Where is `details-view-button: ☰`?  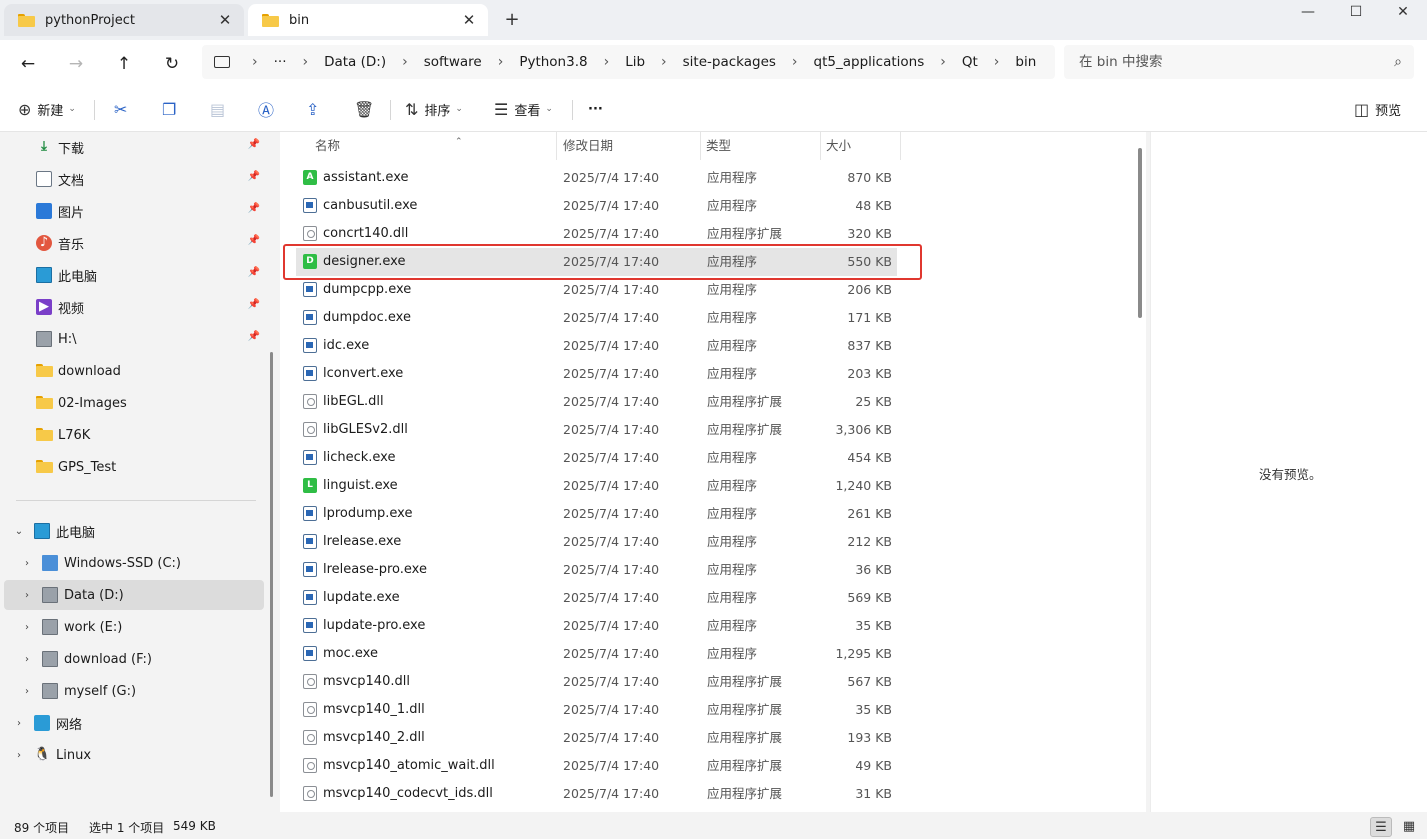 details-view-button: ☰ is located at coordinates (1381, 827).